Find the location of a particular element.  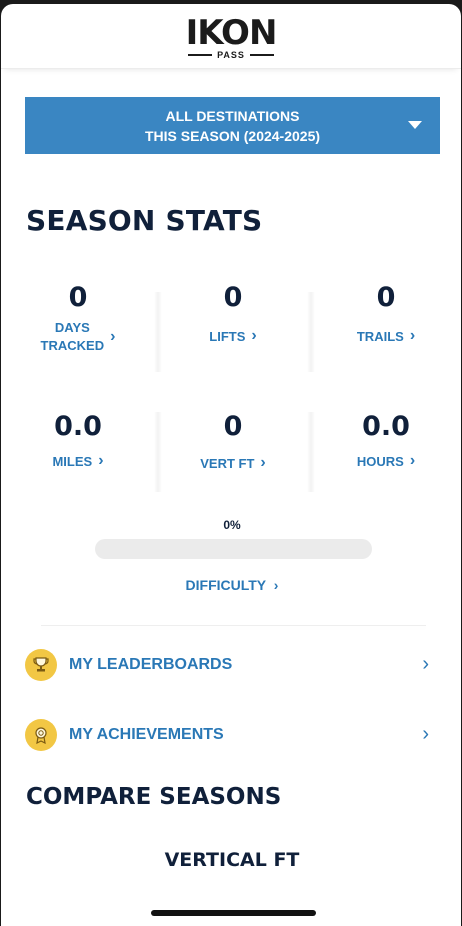

ikon-pass-logo: IKON PASS is located at coordinates (231, 36).